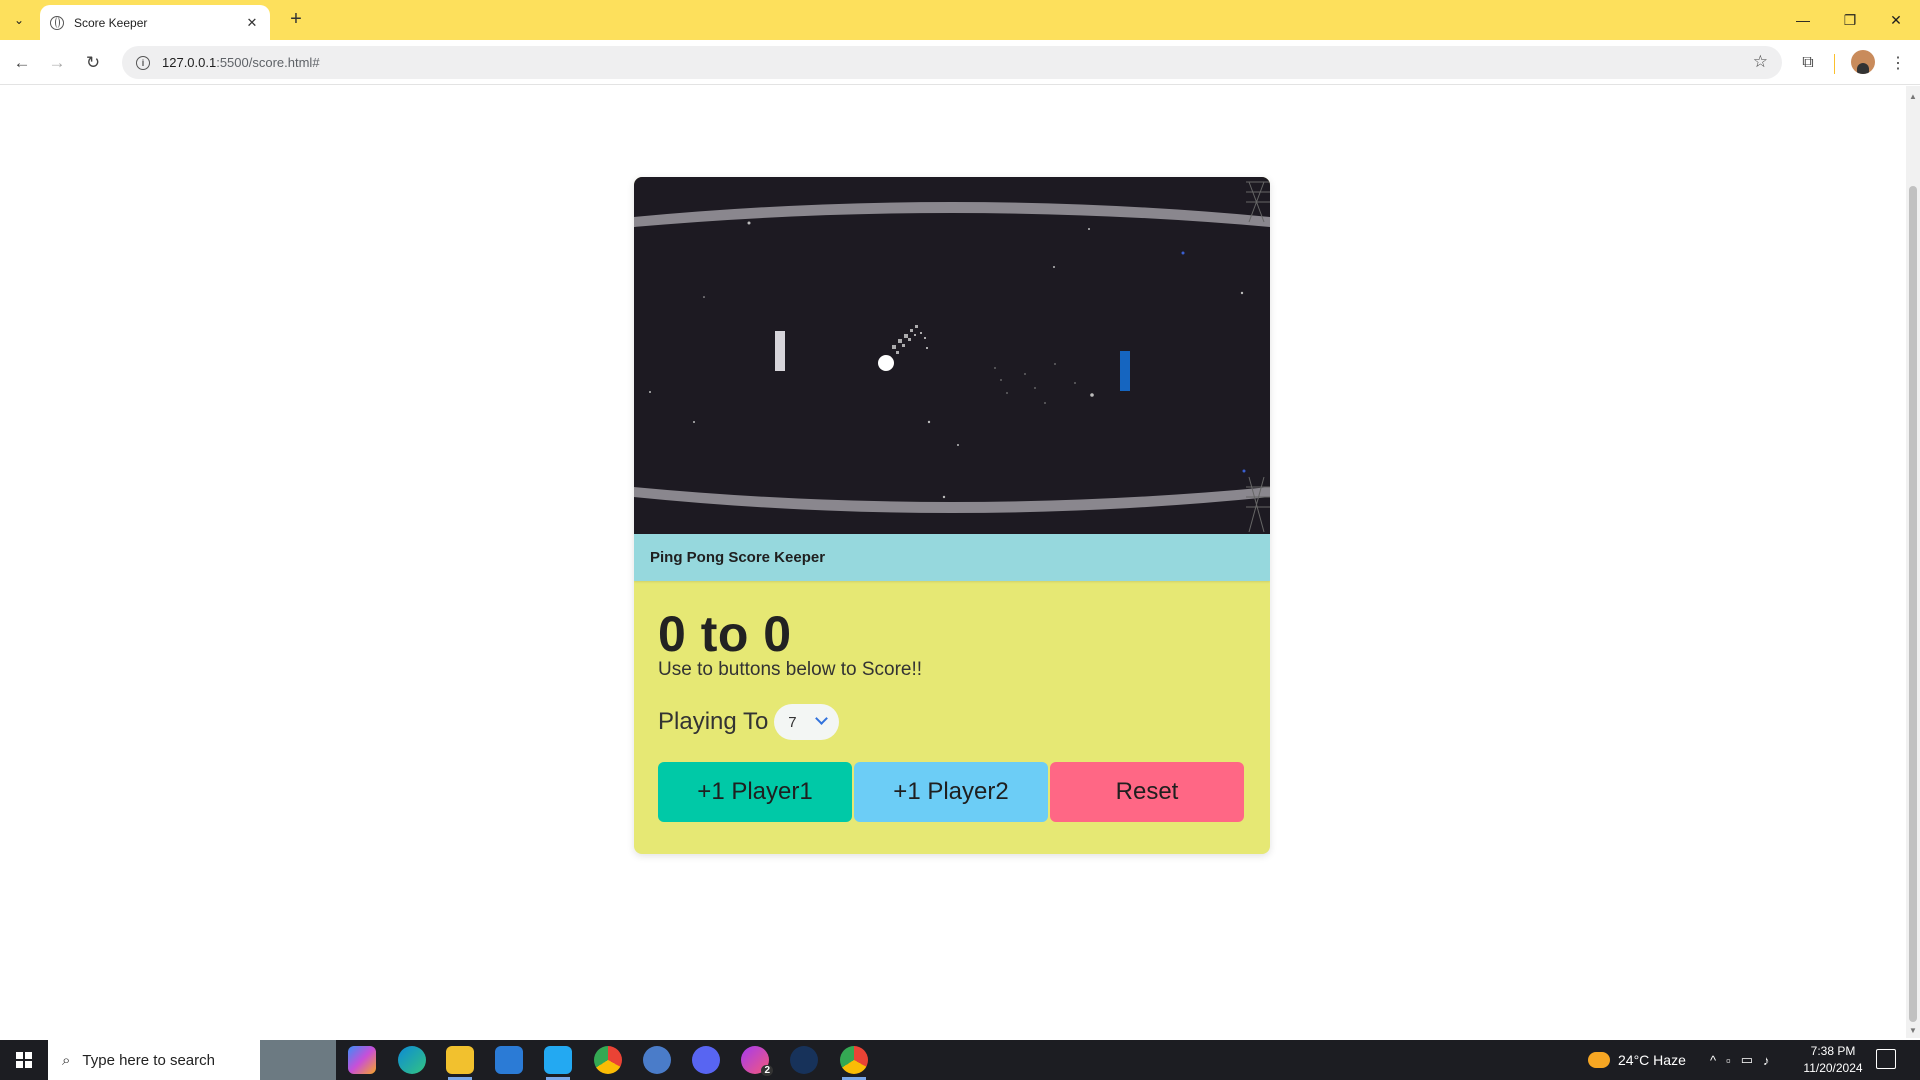 The width and height of the screenshot is (1920, 1080). Describe the element at coordinates (910, 339) in the screenshot. I see `ball-trail` at that location.